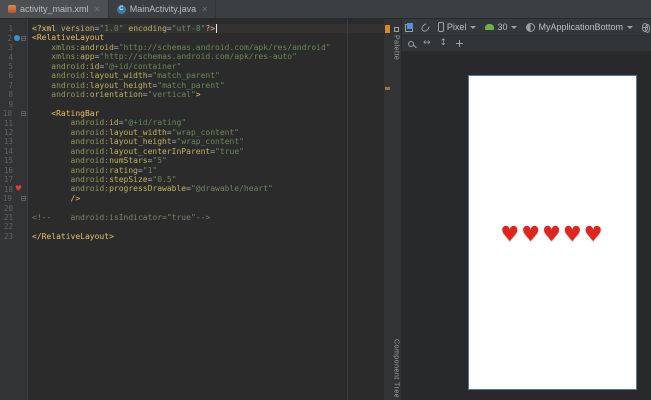 The width and height of the screenshot is (651, 400). What do you see at coordinates (208, 179) in the screenshot?
I see `code-line: android:stepSize="0.5"` at bounding box center [208, 179].